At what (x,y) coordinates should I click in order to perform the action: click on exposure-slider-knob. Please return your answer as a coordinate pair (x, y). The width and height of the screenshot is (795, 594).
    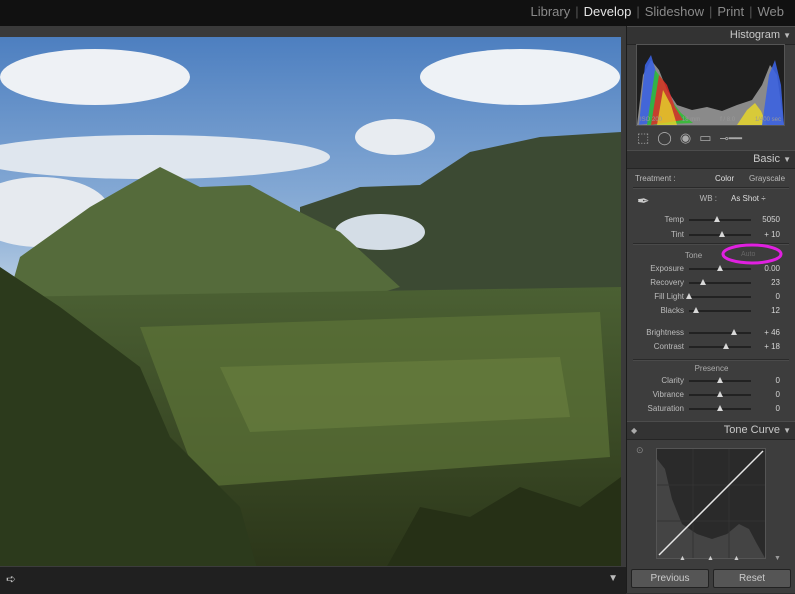
    Looking at the image, I should click on (720, 268).